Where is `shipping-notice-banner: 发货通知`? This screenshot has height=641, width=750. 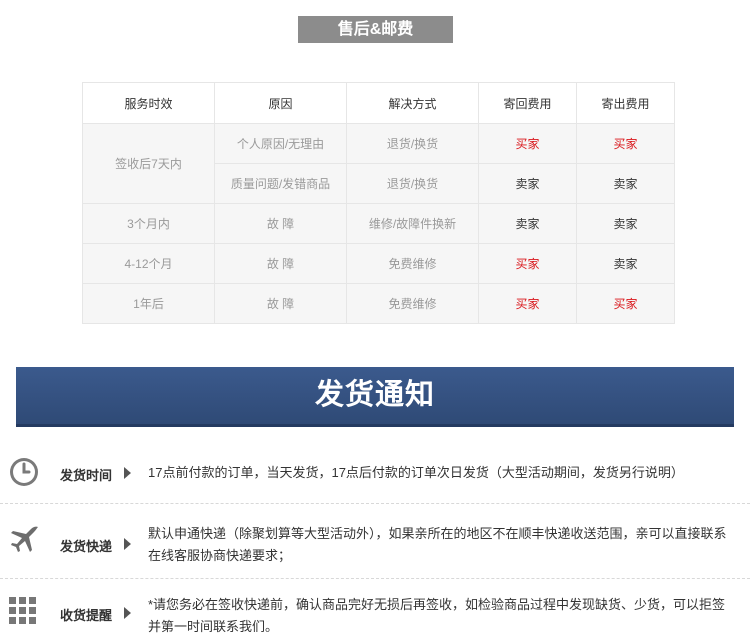 shipping-notice-banner: 发货通知 is located at coordinates (375, 397).